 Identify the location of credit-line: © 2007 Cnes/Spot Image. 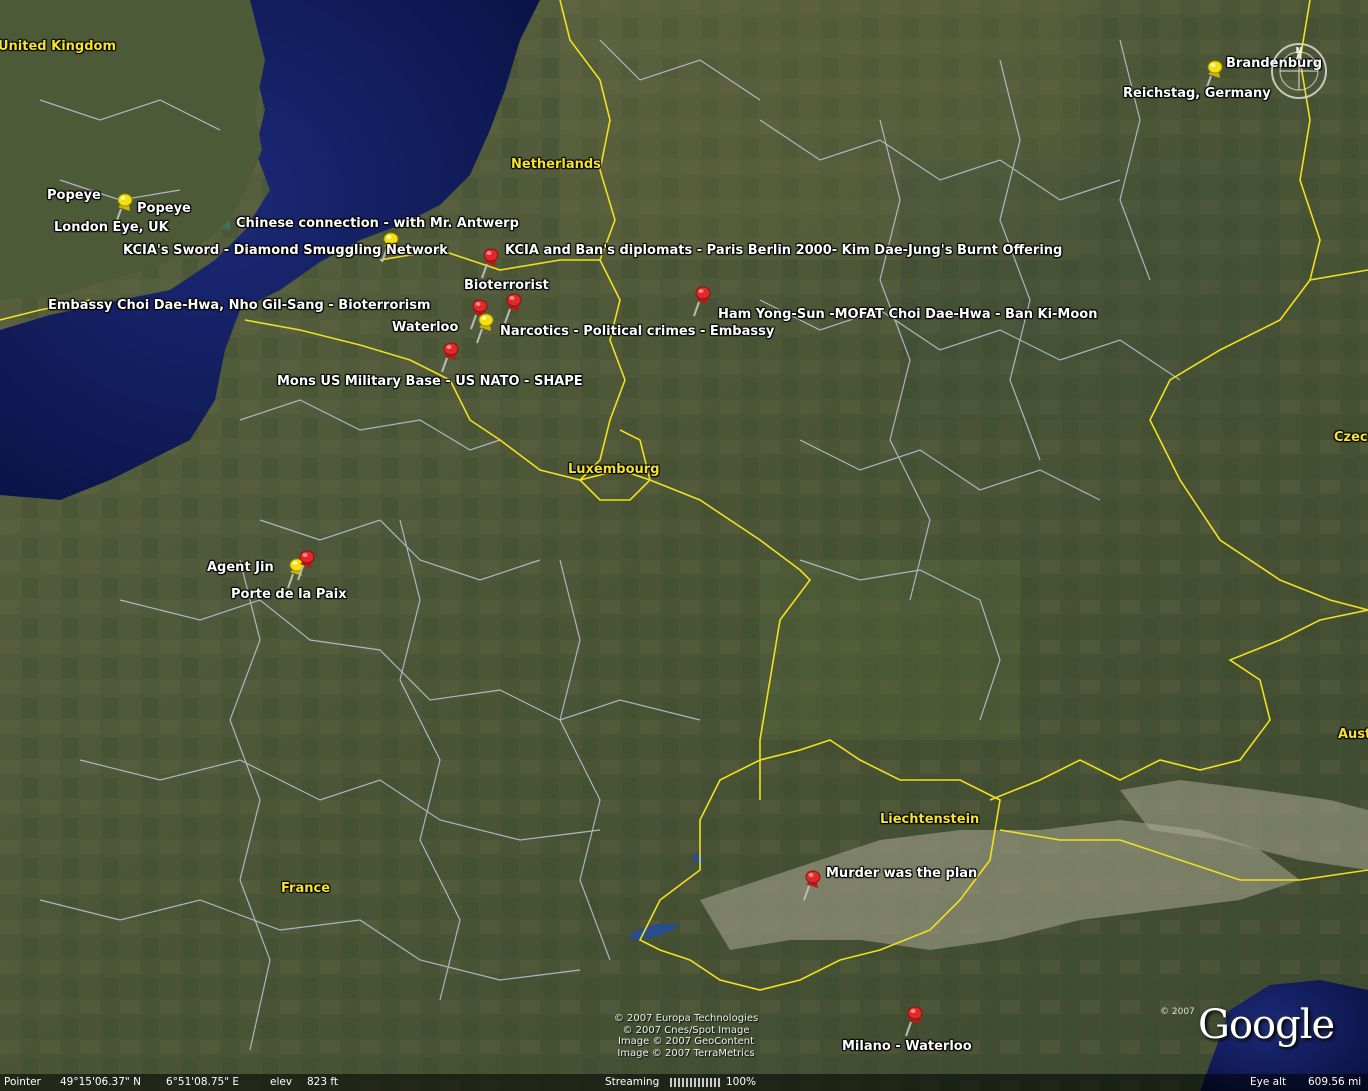
(686, 1030).